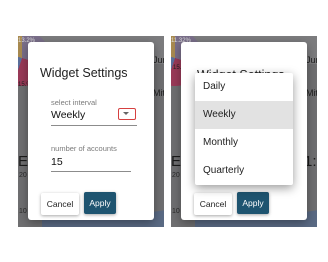 This screenshot has width=328, height=262. What do you see at coordinates (244, 143) in the screenshot?
I see `menu-item-monthly: Monthly` at bounding box center [244, 143].